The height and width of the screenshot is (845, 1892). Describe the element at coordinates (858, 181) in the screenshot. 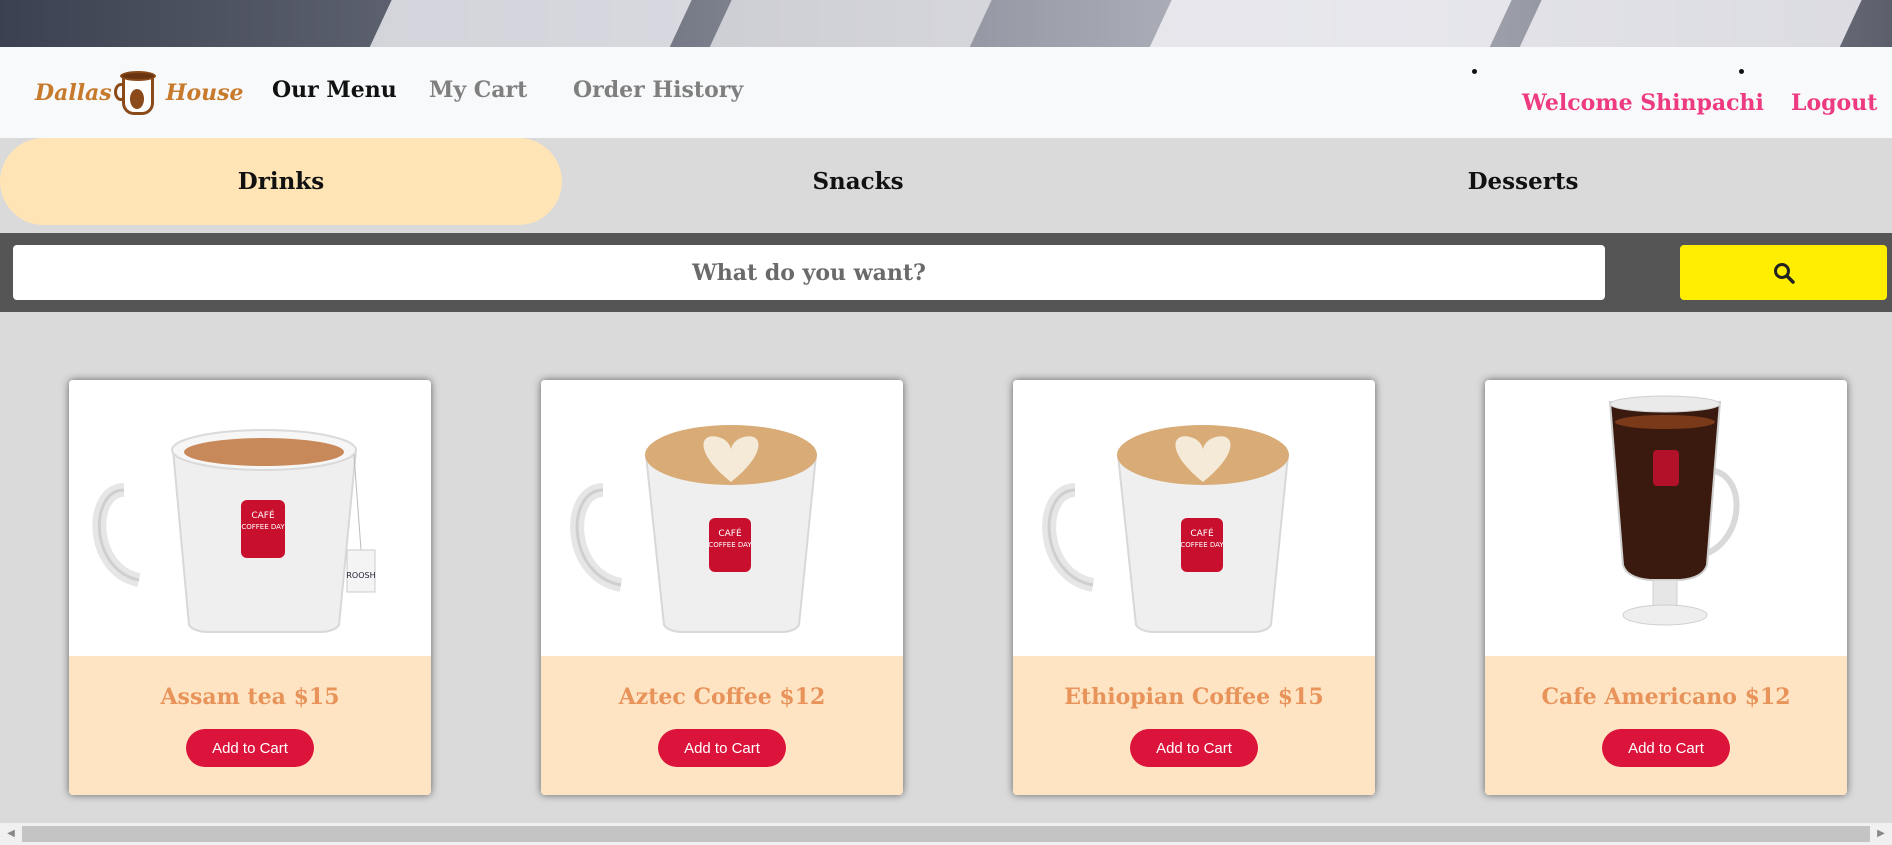

I see `tab-snacks: Snacks` at that location.